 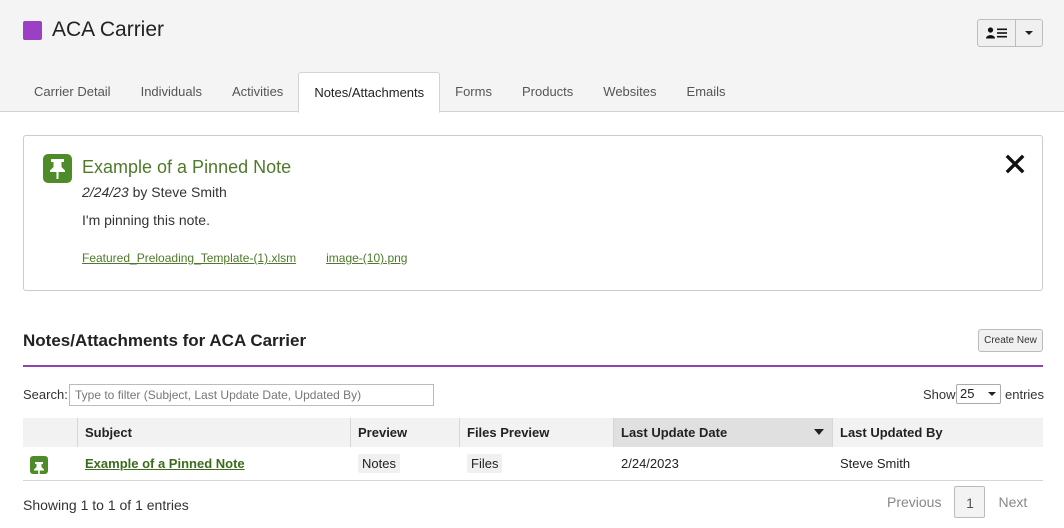 I want to click on tab-forms: Forms, so click(x=473, y=92).